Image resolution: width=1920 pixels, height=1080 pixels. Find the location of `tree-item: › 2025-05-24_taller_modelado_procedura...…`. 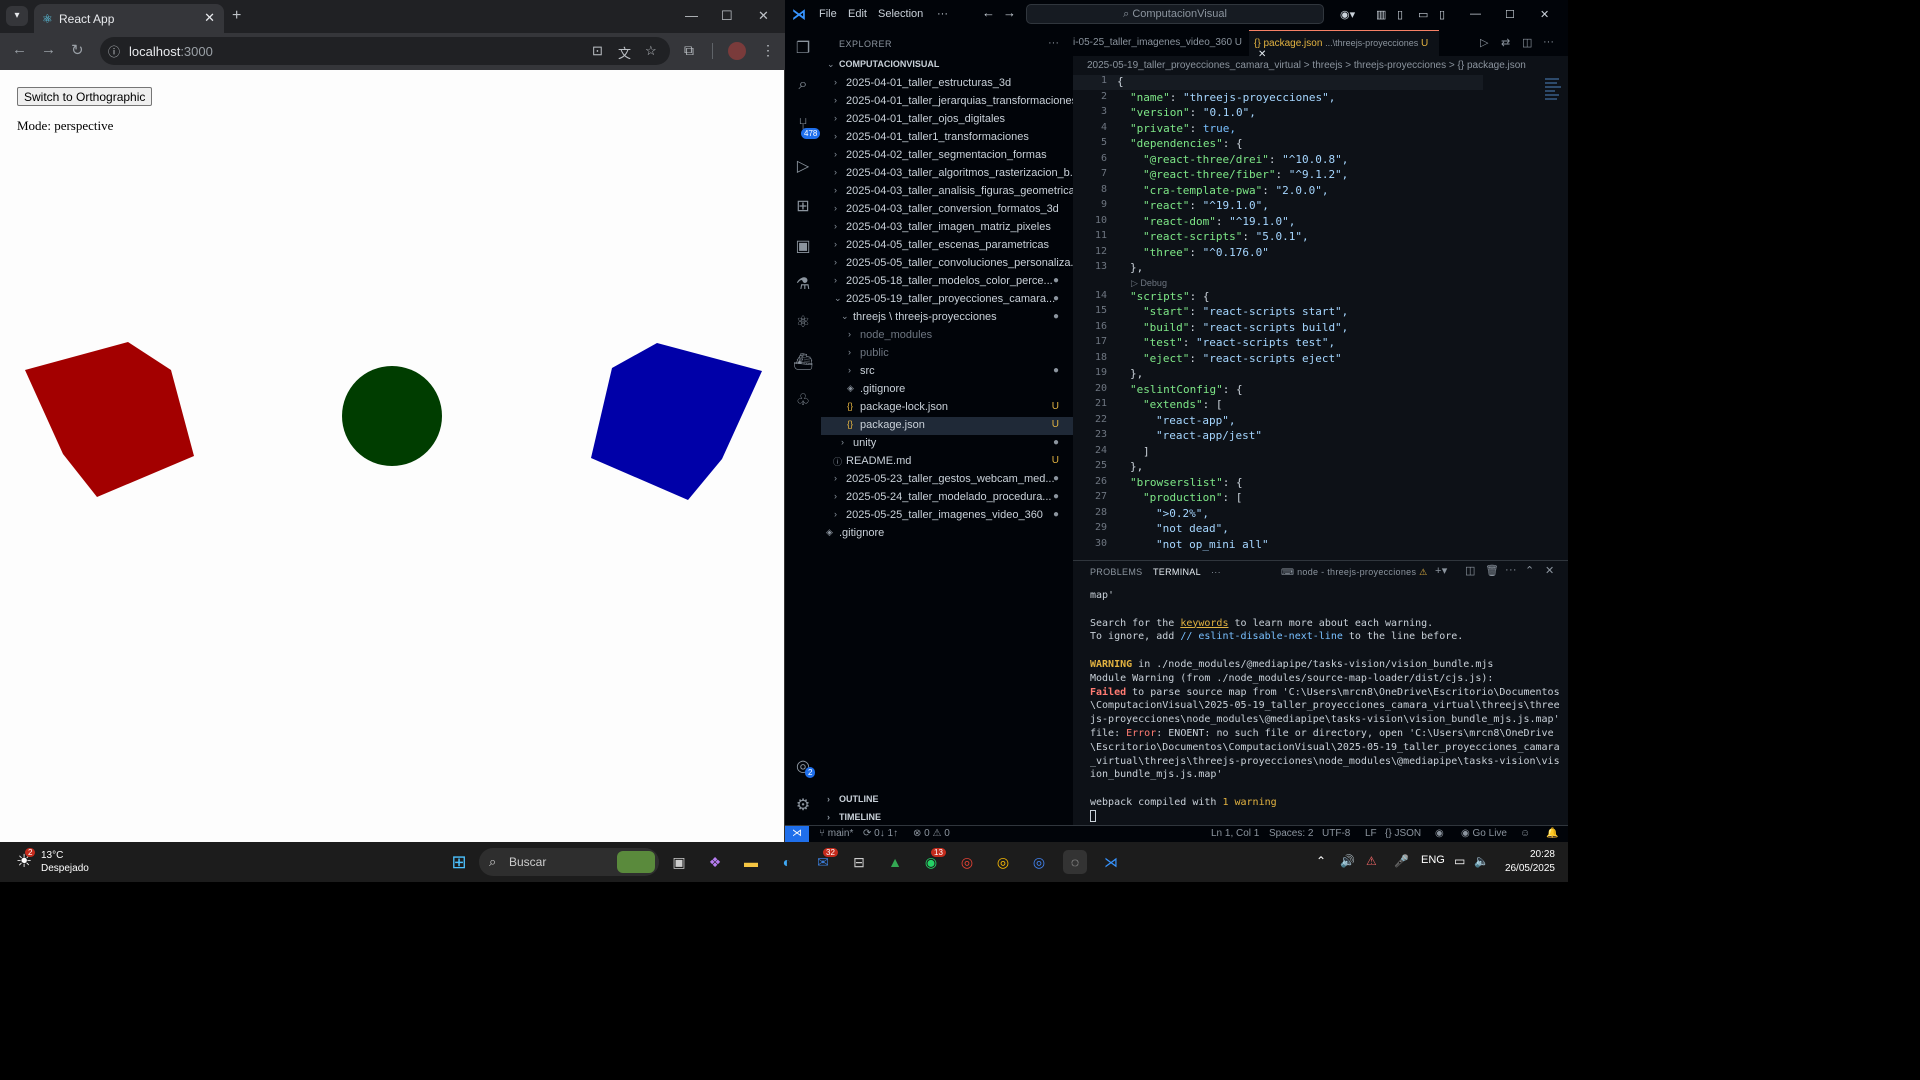

tree-item: › 2025-05-24_taller_modelado_procedura...… is located at coordinates (947, 498).